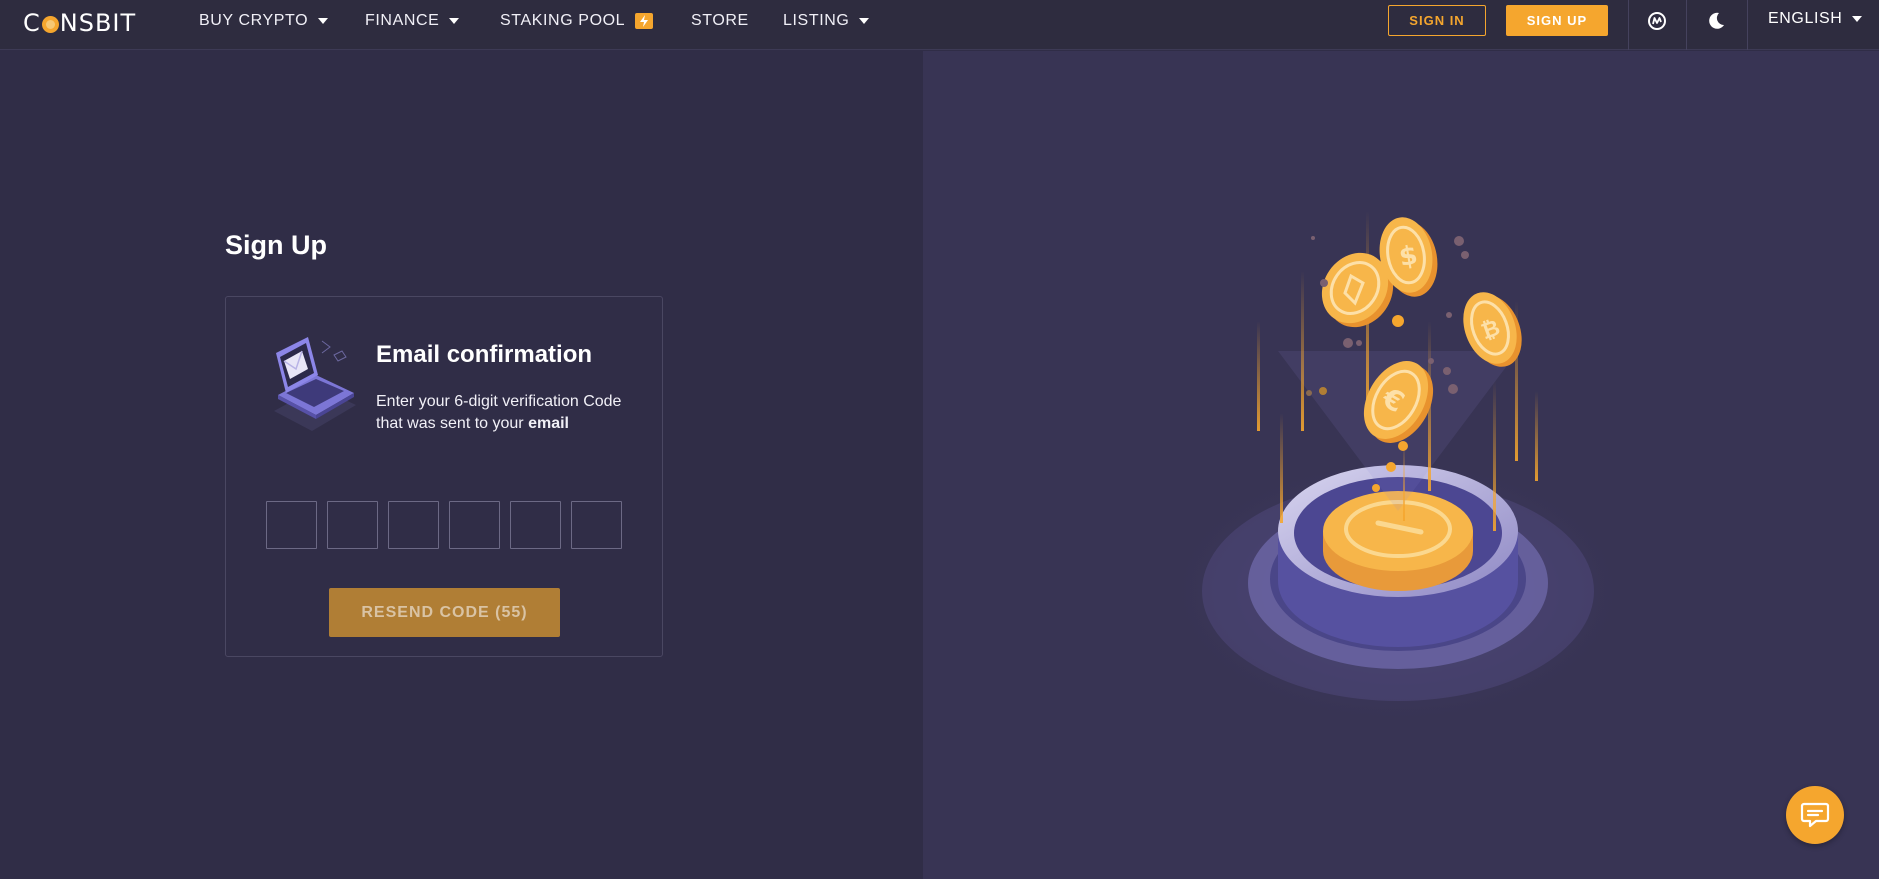 This screenshot has height=879, width=1879. What do you see at coordinates (98, 23) in the screenshot?
I see `logo-text: NSBIT` at bounding box center [98, 23].